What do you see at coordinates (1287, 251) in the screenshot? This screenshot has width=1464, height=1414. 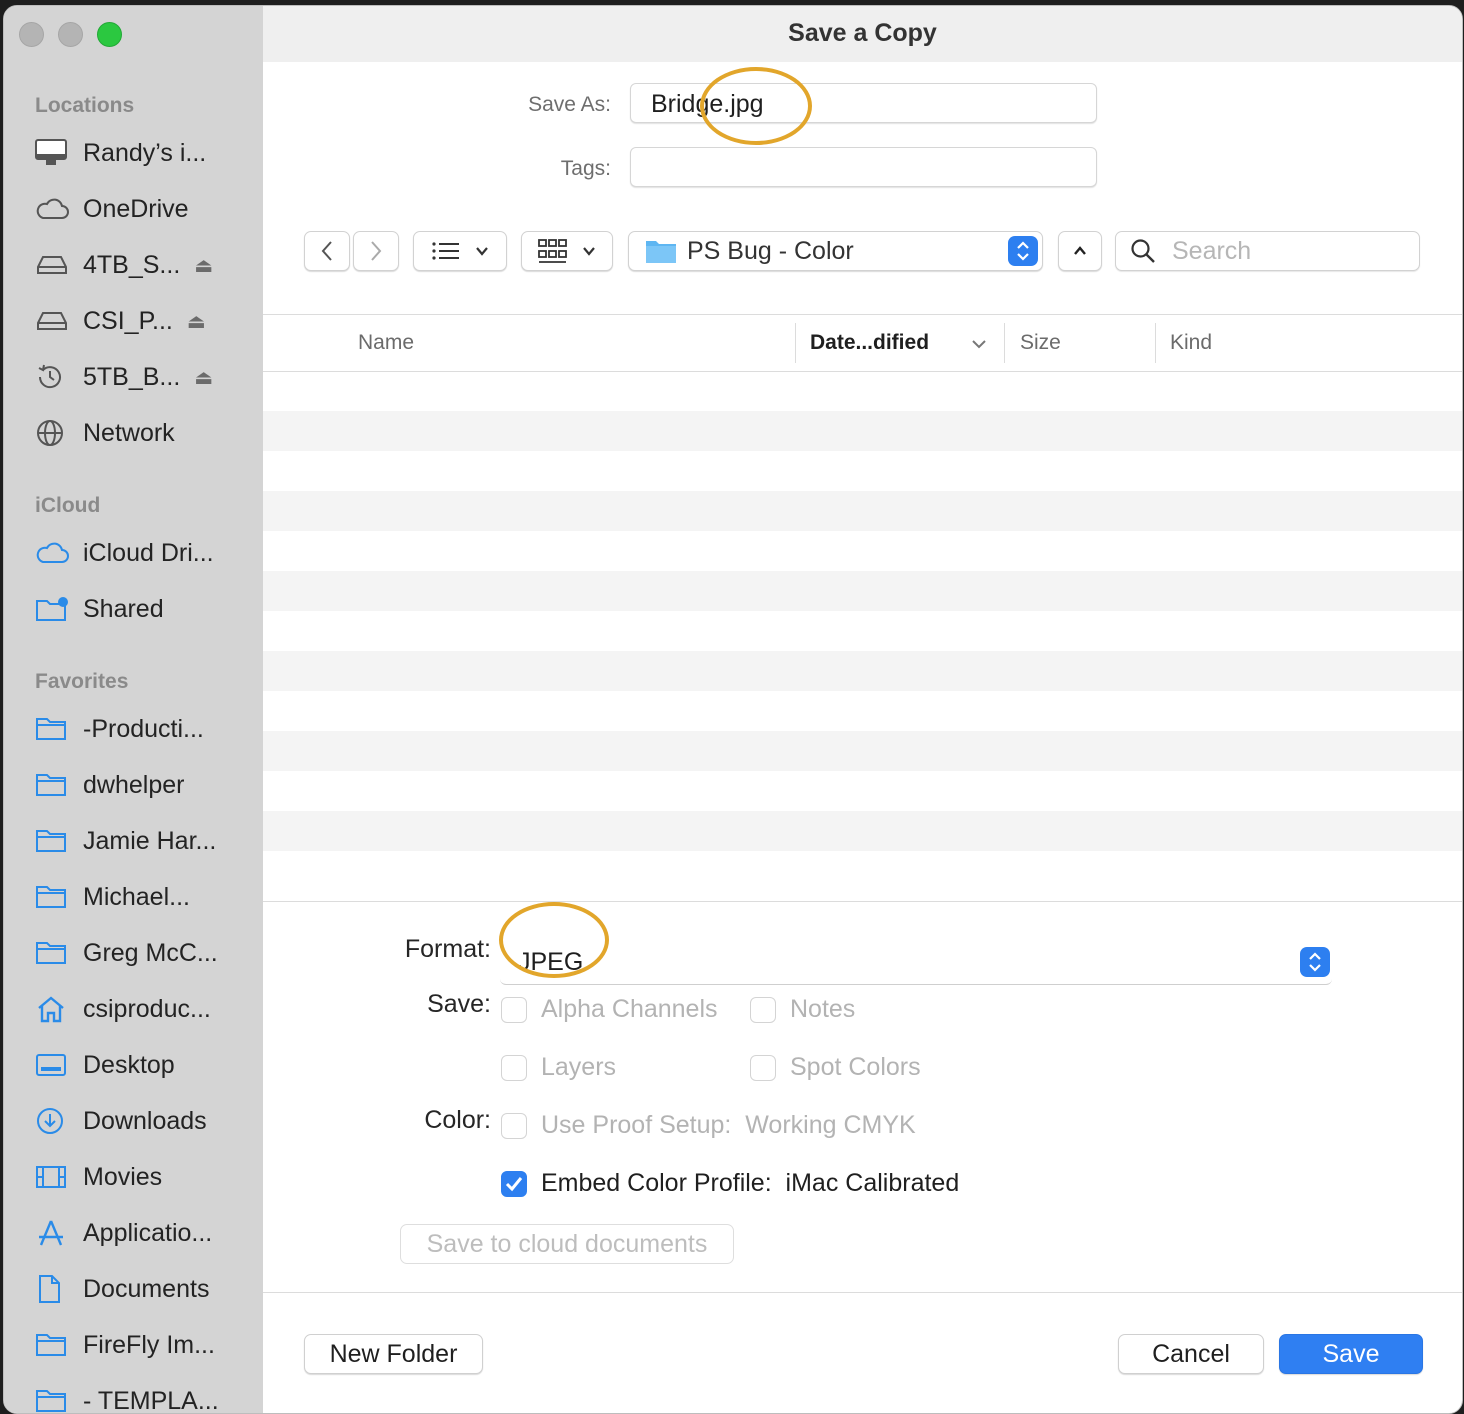 I see `search-input` at bounding box center [1287, 251].